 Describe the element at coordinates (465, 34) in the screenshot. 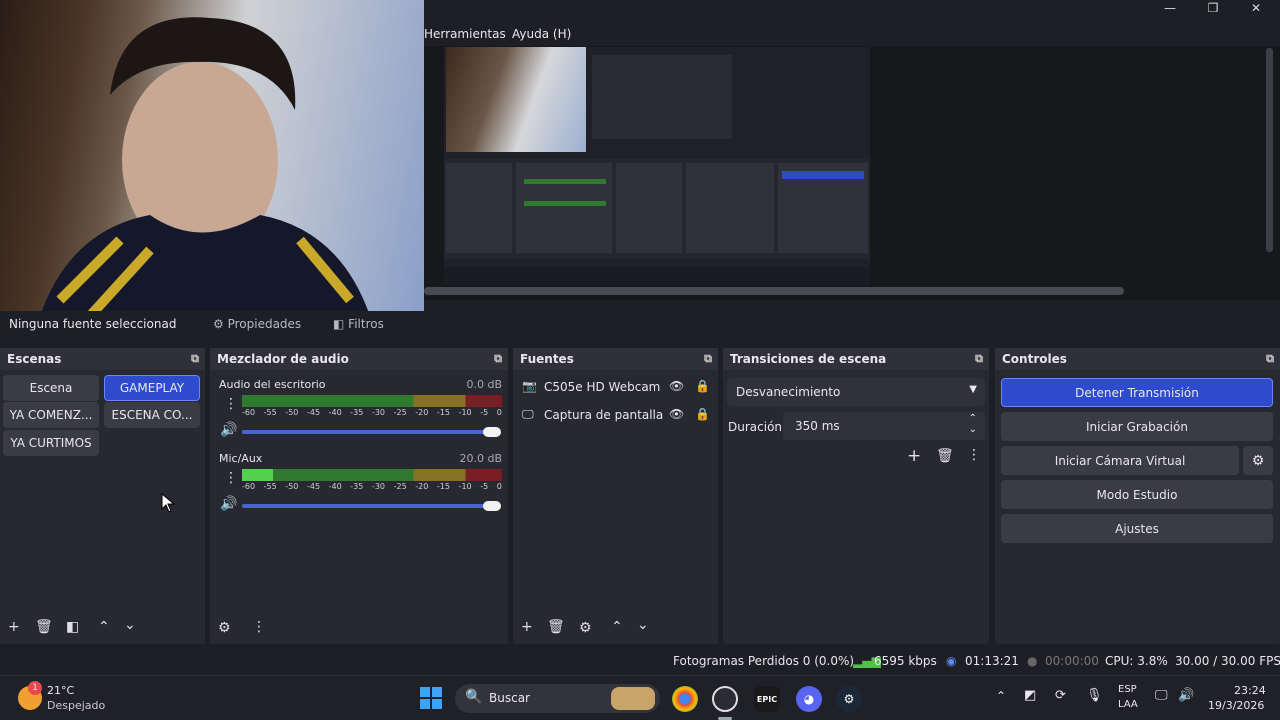

I see `menu-tools: Herramientas` at that location.